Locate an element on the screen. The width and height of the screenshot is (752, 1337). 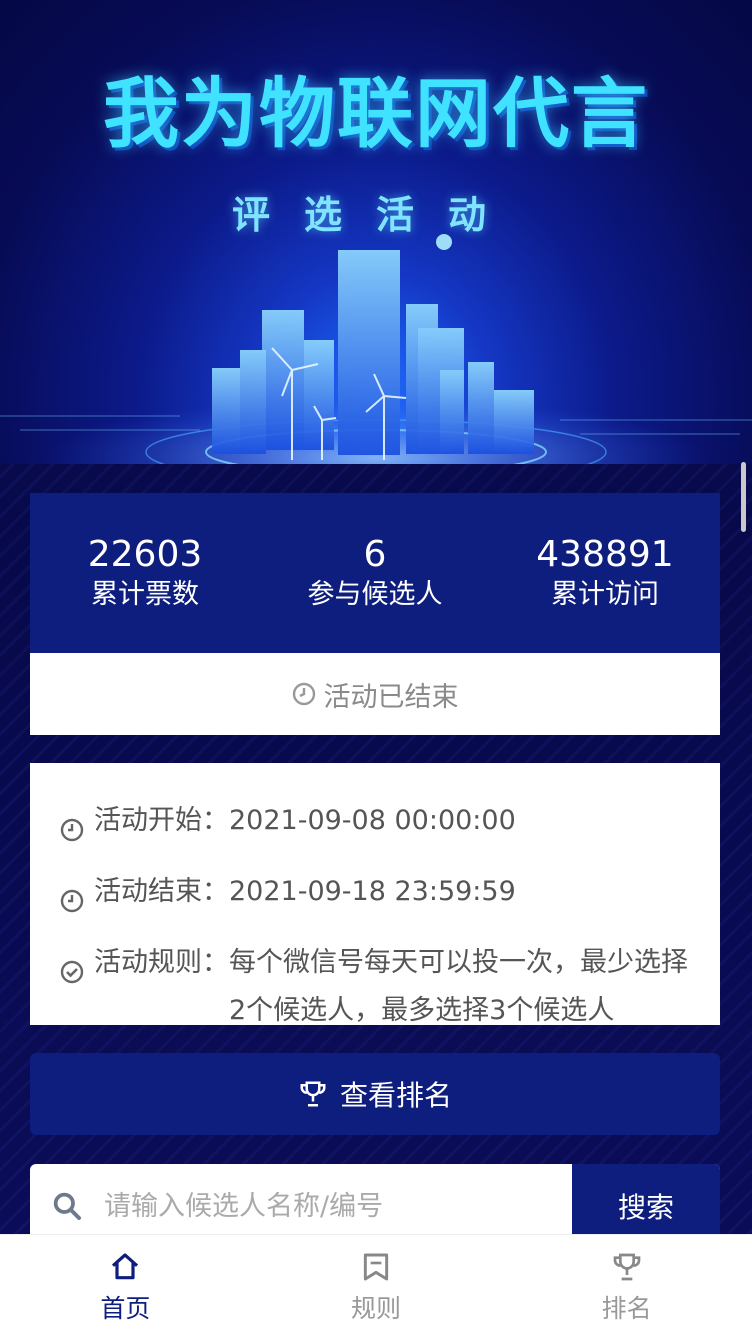
info-rules: 活动规则： 每个微信号每天可以投一次，最少选择2个候选人，最多选择3个候选人 is located at coordinates (375, 987).